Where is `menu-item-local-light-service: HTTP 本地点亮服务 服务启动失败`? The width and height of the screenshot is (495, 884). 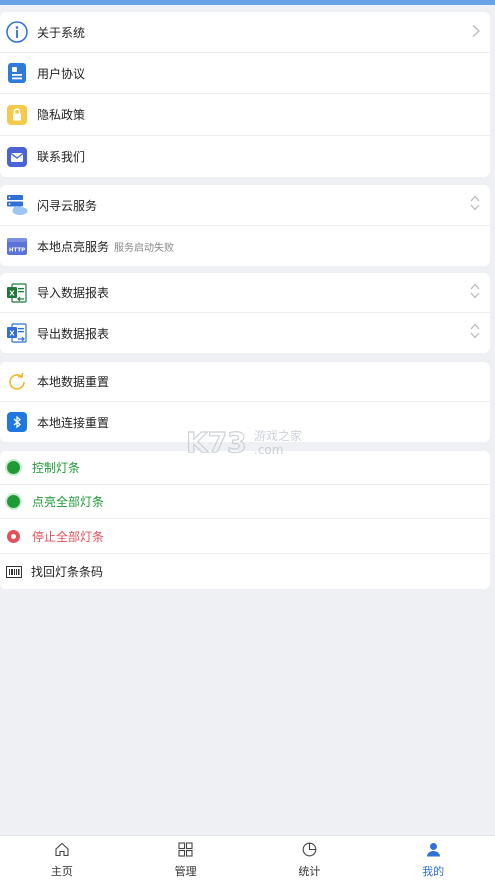
menu-item-local-light-service: HTTP 本地点亮服务 服务启动失败 is located at coordinates (245, 246).